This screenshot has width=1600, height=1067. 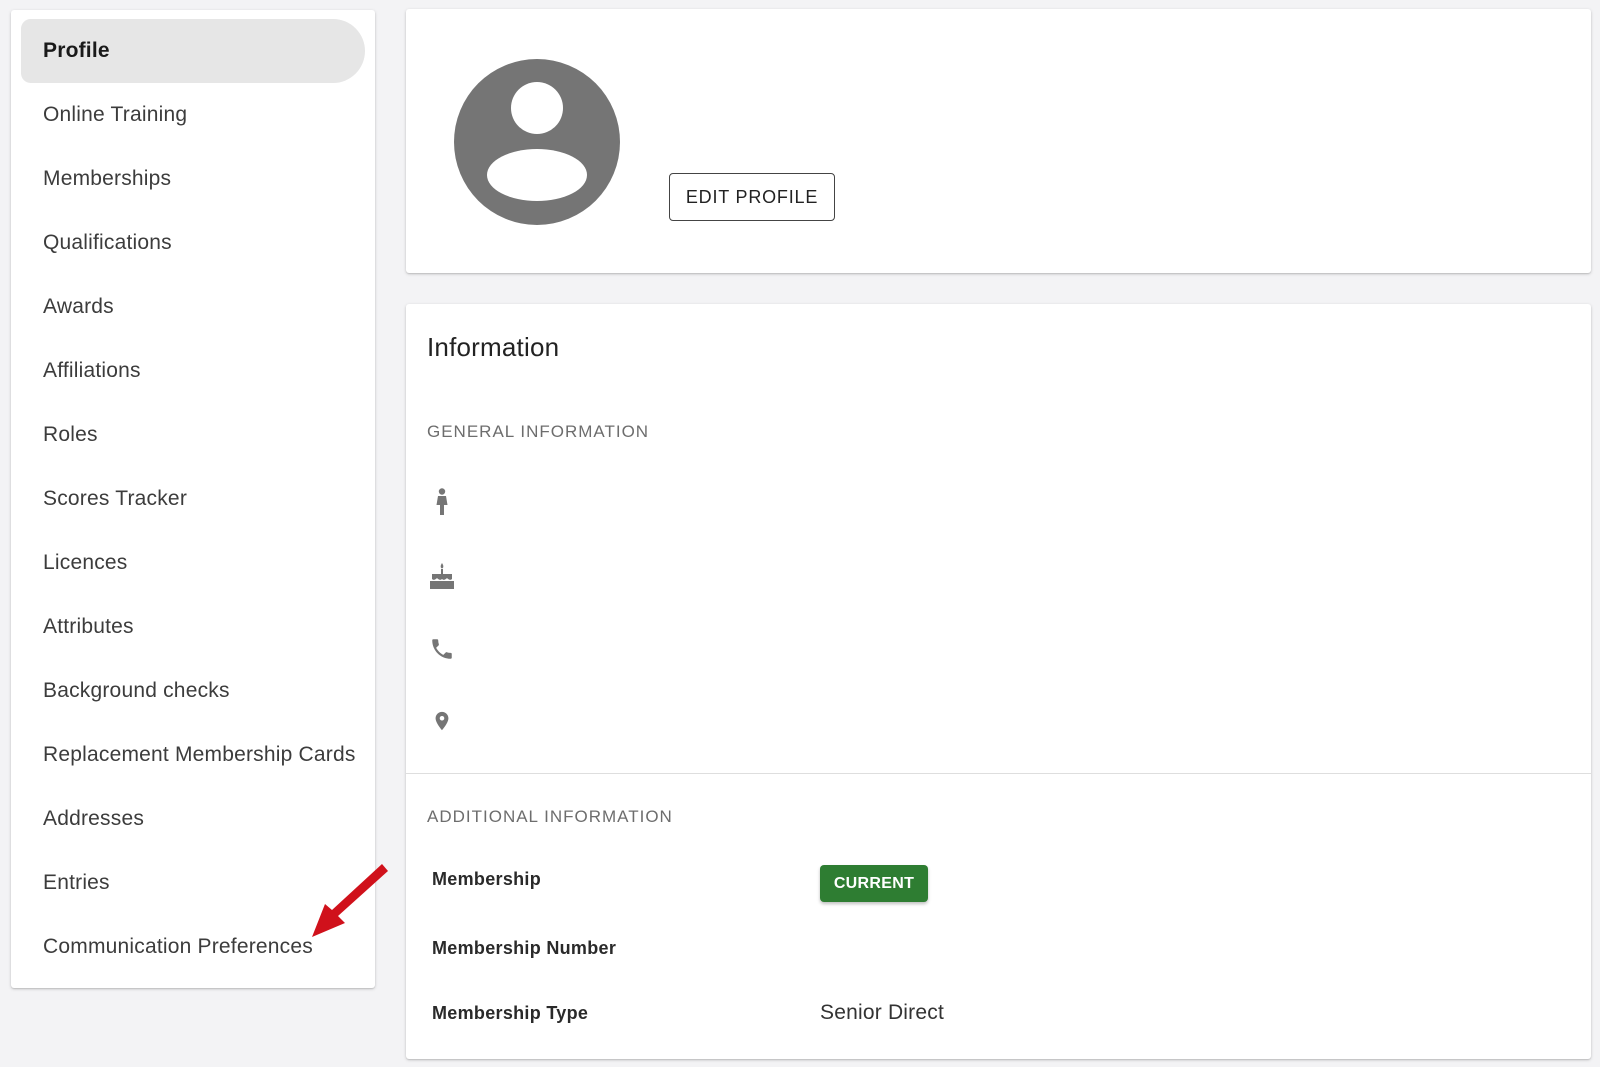 I want to click on sidebar-item-replacement-membership-cards: Replacement Membership Cards, so click(x=193, y=755).